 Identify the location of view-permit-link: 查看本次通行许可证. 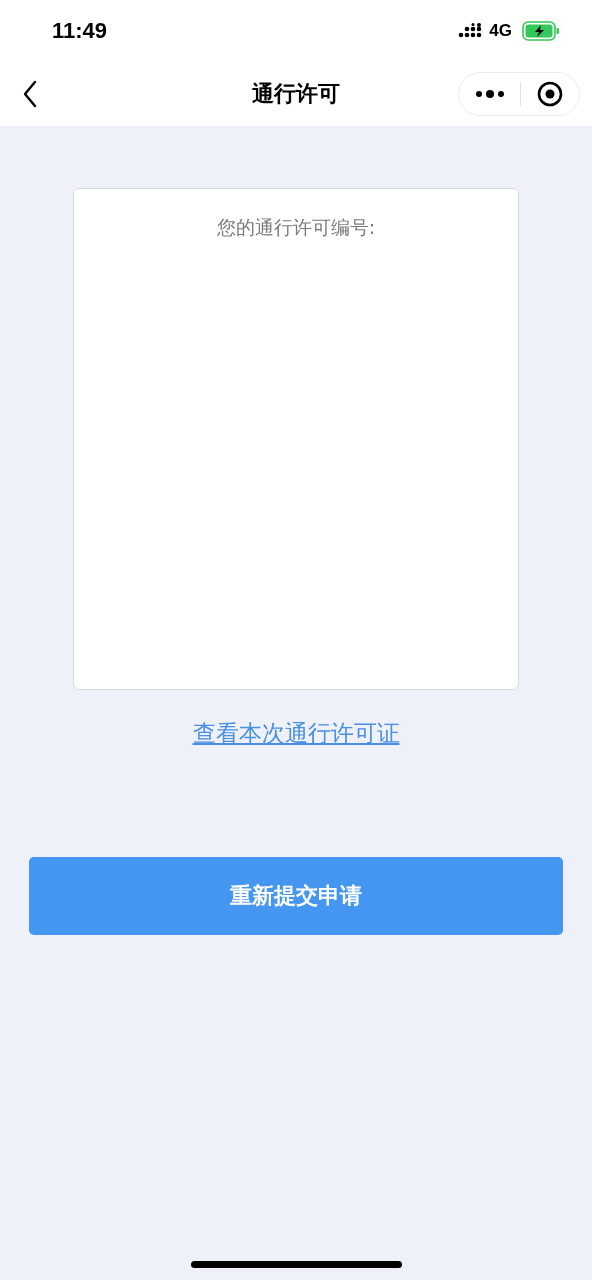
(296, 733).